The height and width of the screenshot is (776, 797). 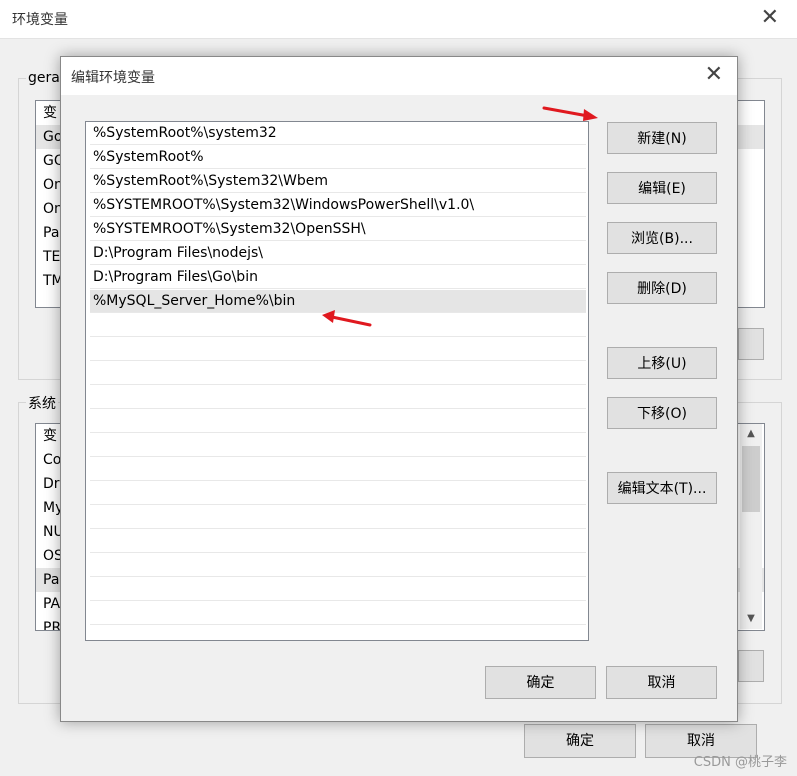 I want to click on path-entry: D:\Program Files\Go\bin, so click(x=338, y=277).